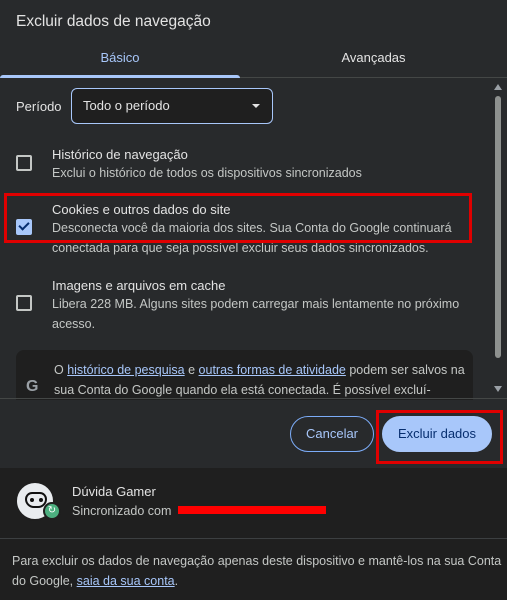 The image size is (507, 600). Describe the element at coordinates (139, 285) in the screenshot. I see `option-title: Imagens e arquivos em cache` at that location.